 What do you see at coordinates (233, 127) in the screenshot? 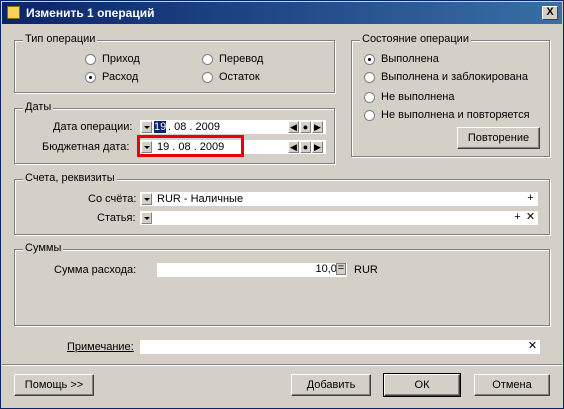
I see `operation-date-field: 19 . 08 . 2009 ◀ ● ▶` at bounding box center [233, 127].